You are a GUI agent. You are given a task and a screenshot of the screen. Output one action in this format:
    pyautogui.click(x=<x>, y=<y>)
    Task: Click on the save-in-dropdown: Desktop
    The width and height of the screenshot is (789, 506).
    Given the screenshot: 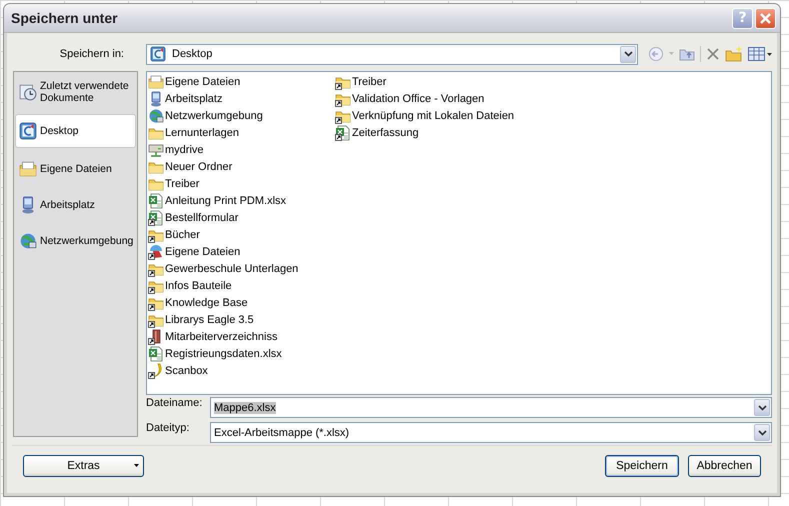 What is the action you would take?
    pyautogui.click(x=392, y=54)
    